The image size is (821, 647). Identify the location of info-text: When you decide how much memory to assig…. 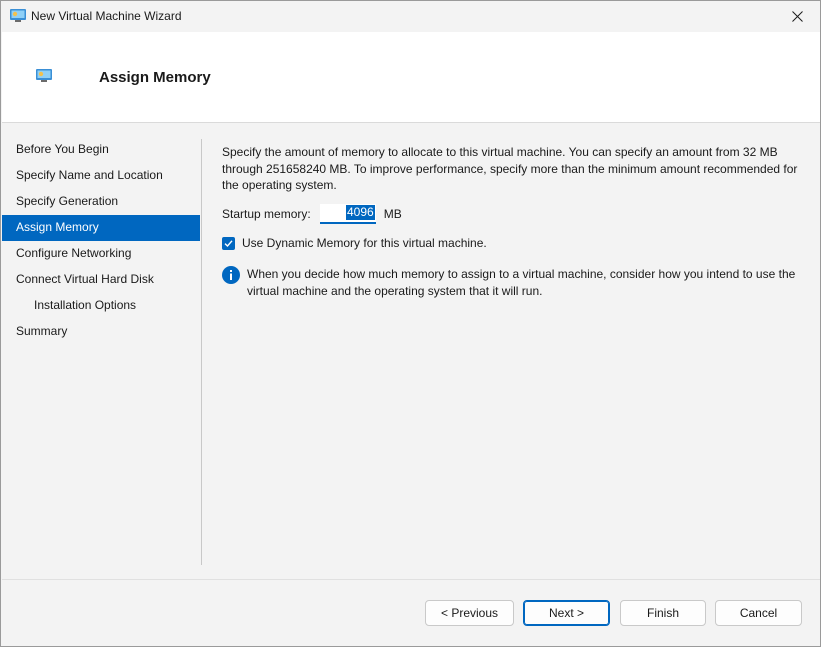
(521, 282).